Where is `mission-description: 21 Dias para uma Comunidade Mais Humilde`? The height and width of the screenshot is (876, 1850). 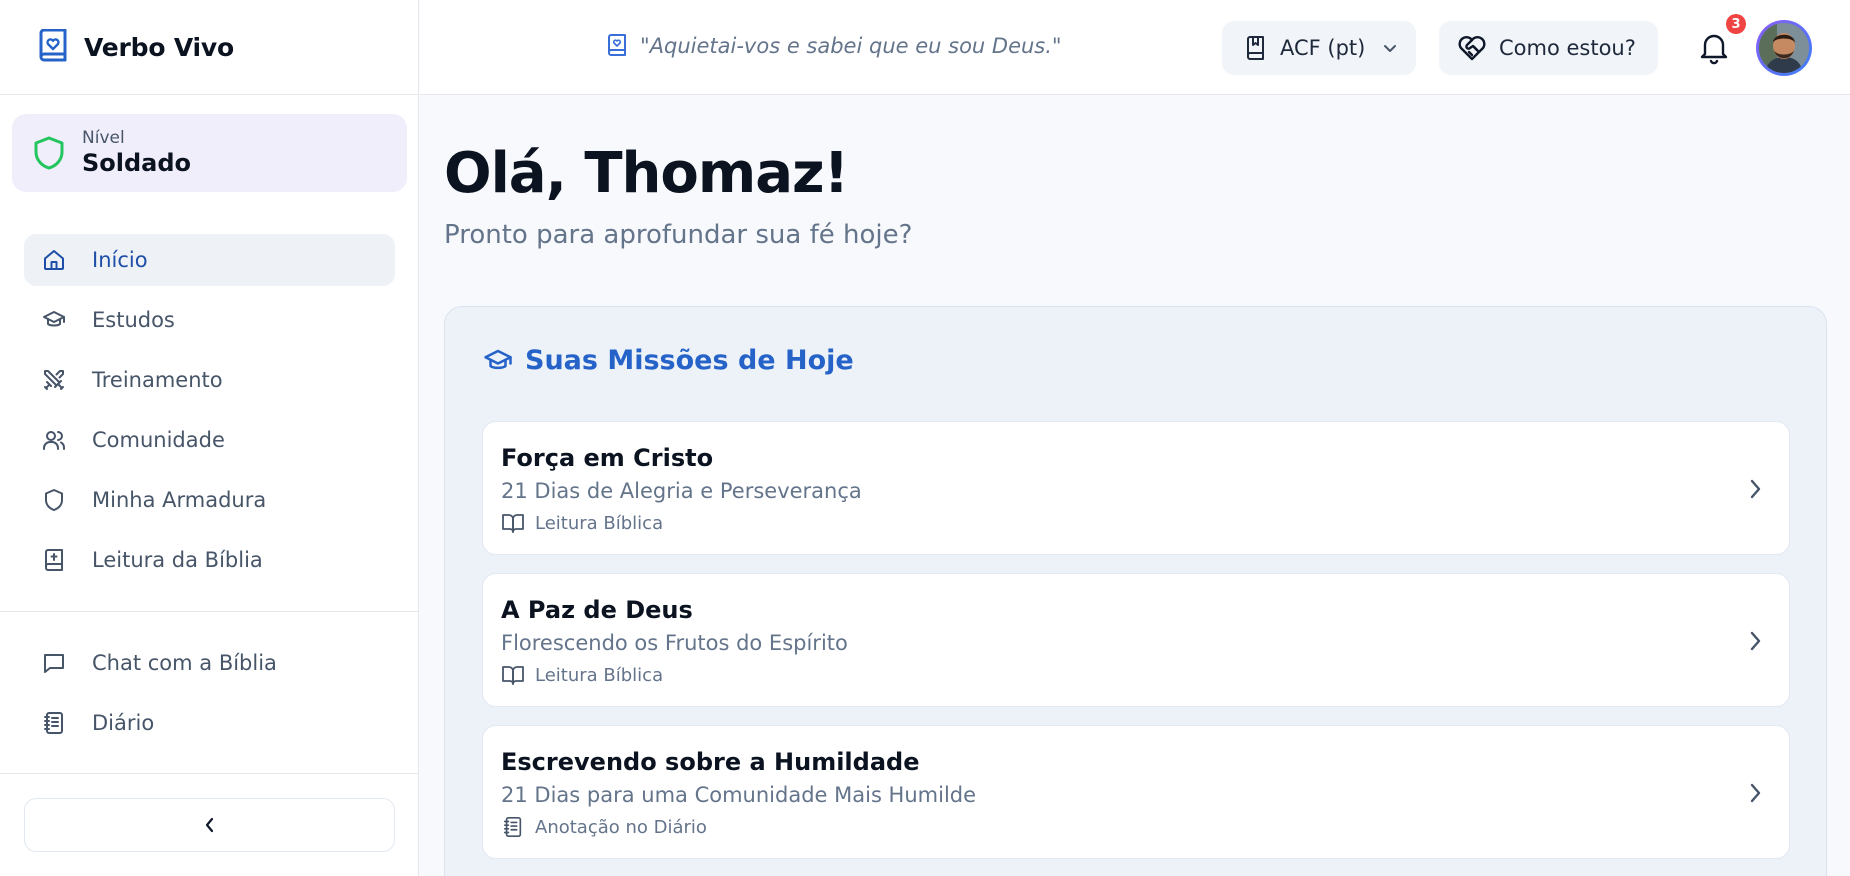 mission-description: 21 Dias para uma Comunidade Mais Humilde is located at coordinates (739, 795).